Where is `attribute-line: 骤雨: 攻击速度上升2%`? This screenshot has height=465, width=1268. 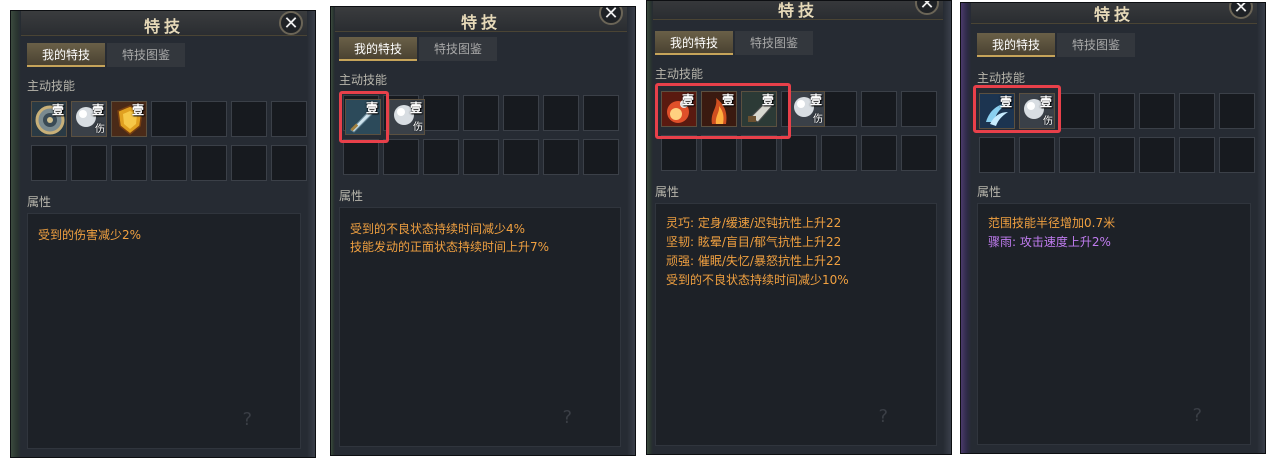 attribute-line: 骤雨: 攻击速度上升2% is located at coordinates (1049, 242).